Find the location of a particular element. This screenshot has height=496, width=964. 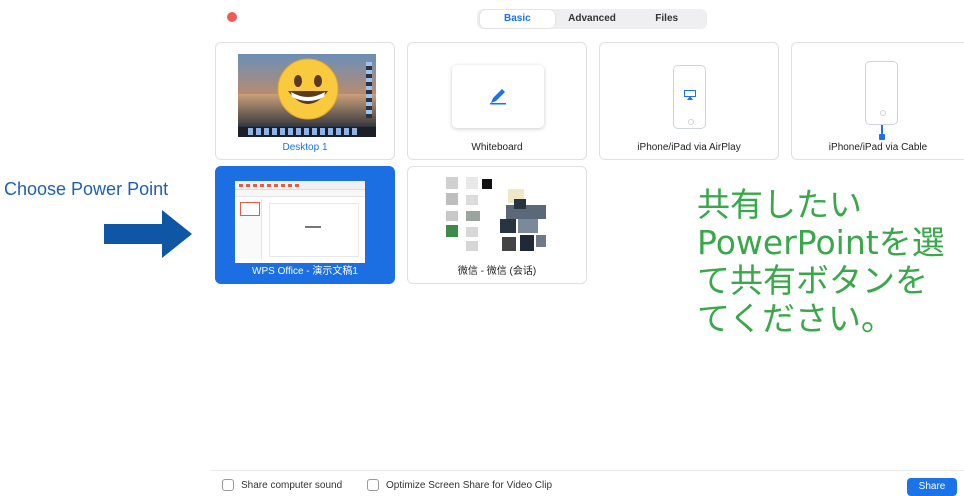

tile-wechat-label: 微信 - 微信 (会话) is located at coordinates (497, 271).